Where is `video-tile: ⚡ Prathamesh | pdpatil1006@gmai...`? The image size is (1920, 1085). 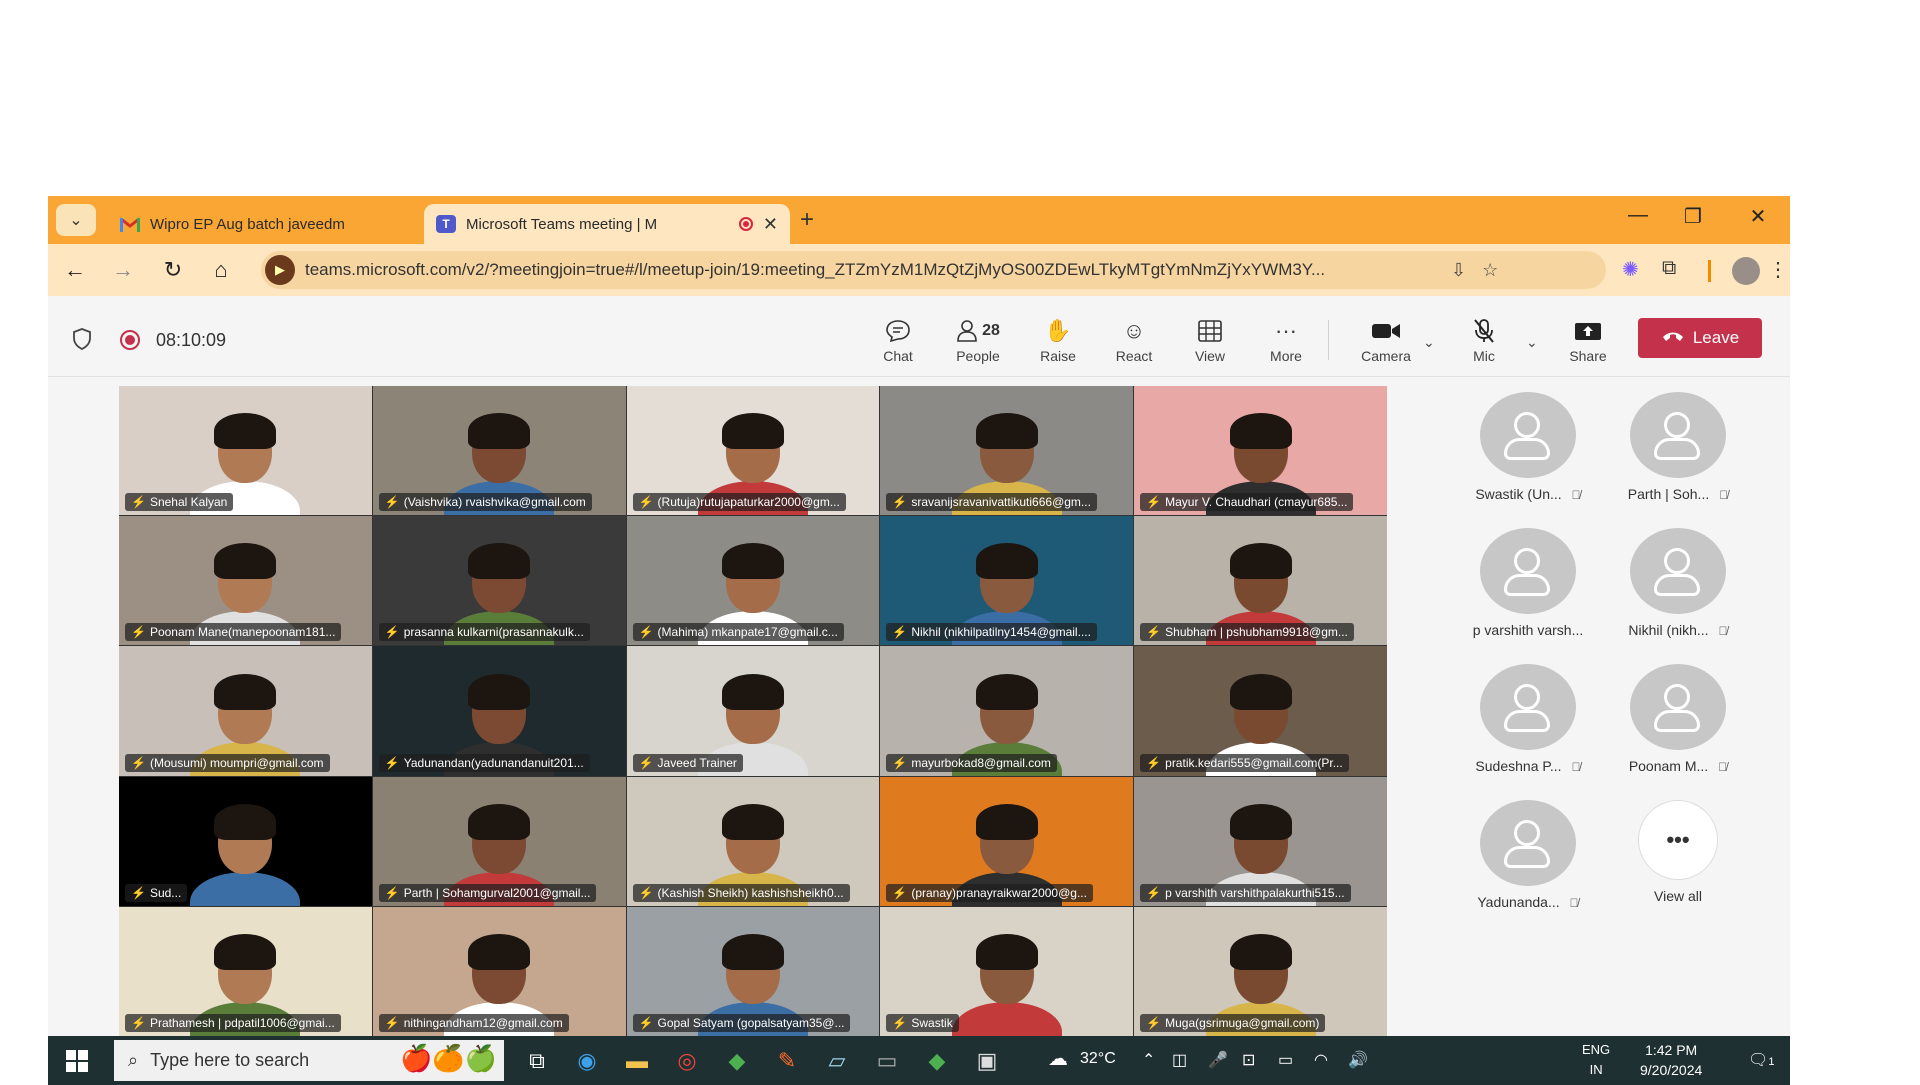
video-tile: ⚡ Prathamesh | pdpatil1006@gmai... is located at coordinates (245, 971).